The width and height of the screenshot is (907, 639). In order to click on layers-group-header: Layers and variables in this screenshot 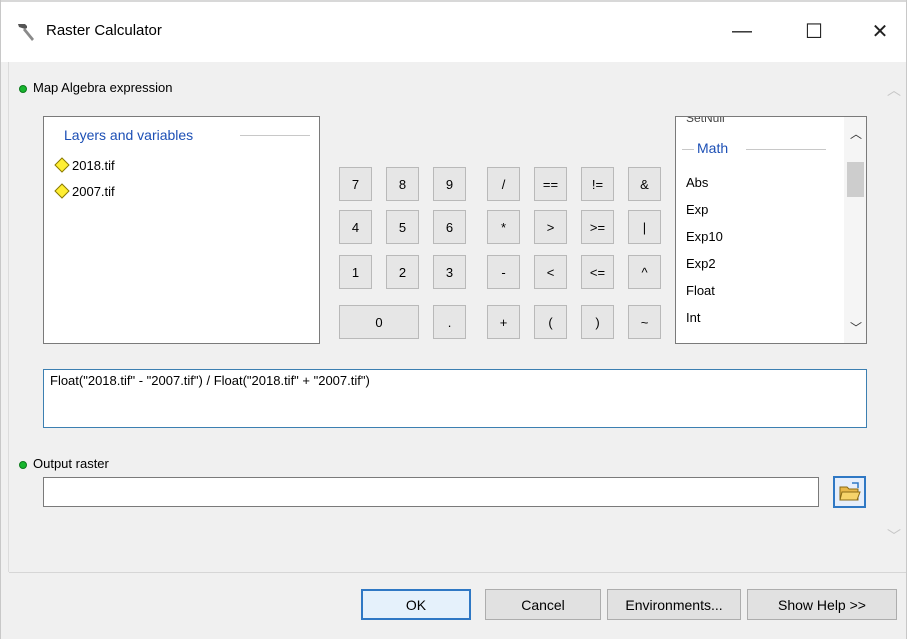, I will do `click(129, 135)`.